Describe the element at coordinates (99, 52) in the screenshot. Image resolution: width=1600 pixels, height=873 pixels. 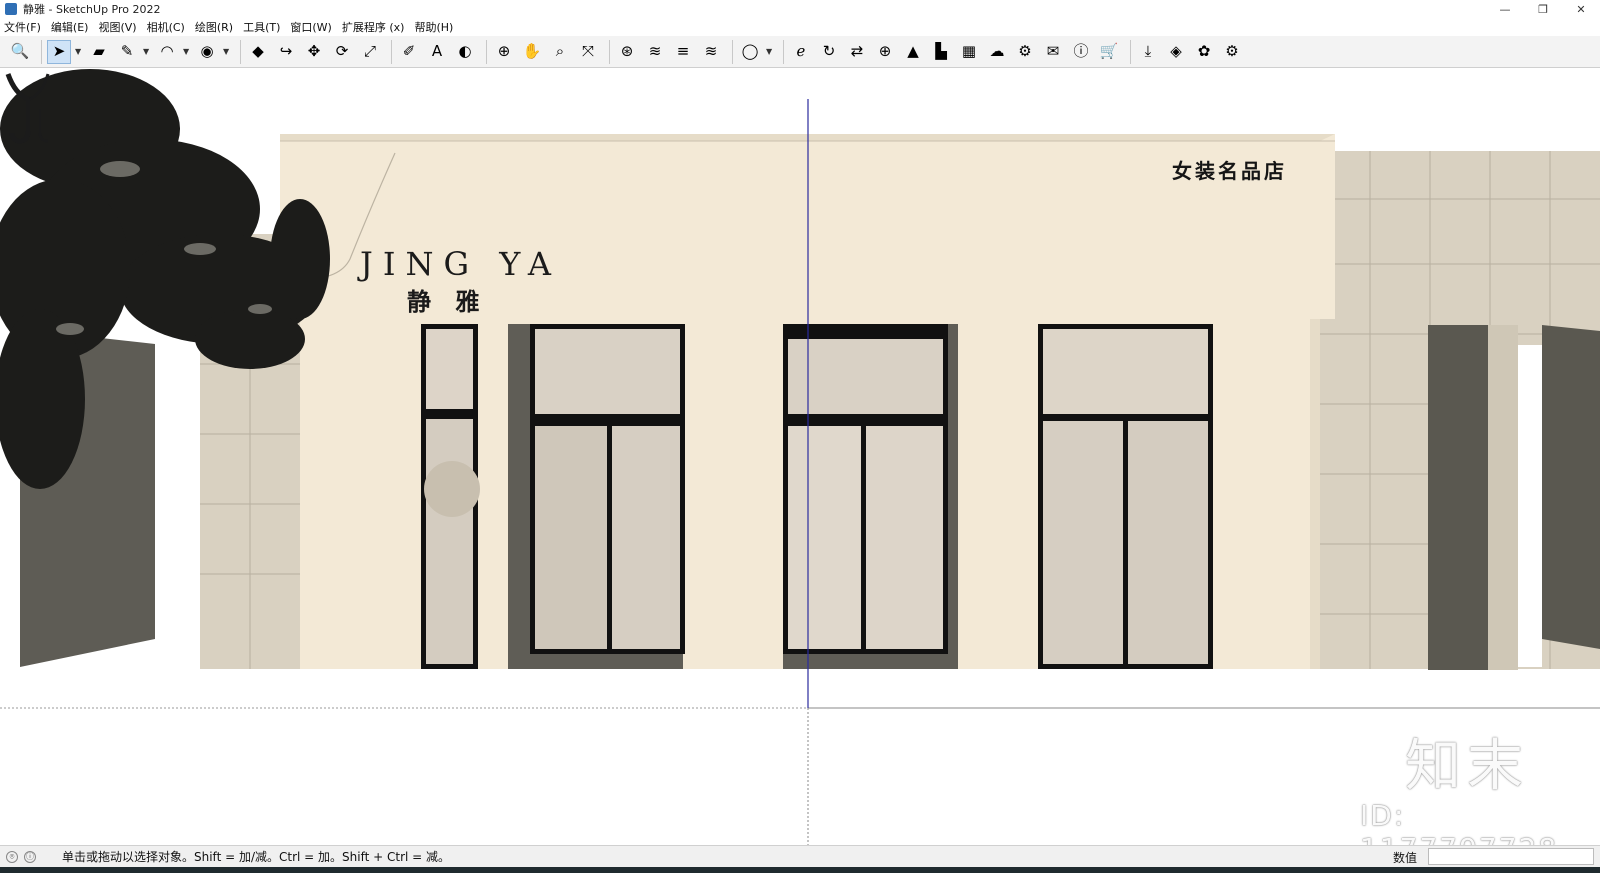
I see `eraser-icon: ▰` at that location.